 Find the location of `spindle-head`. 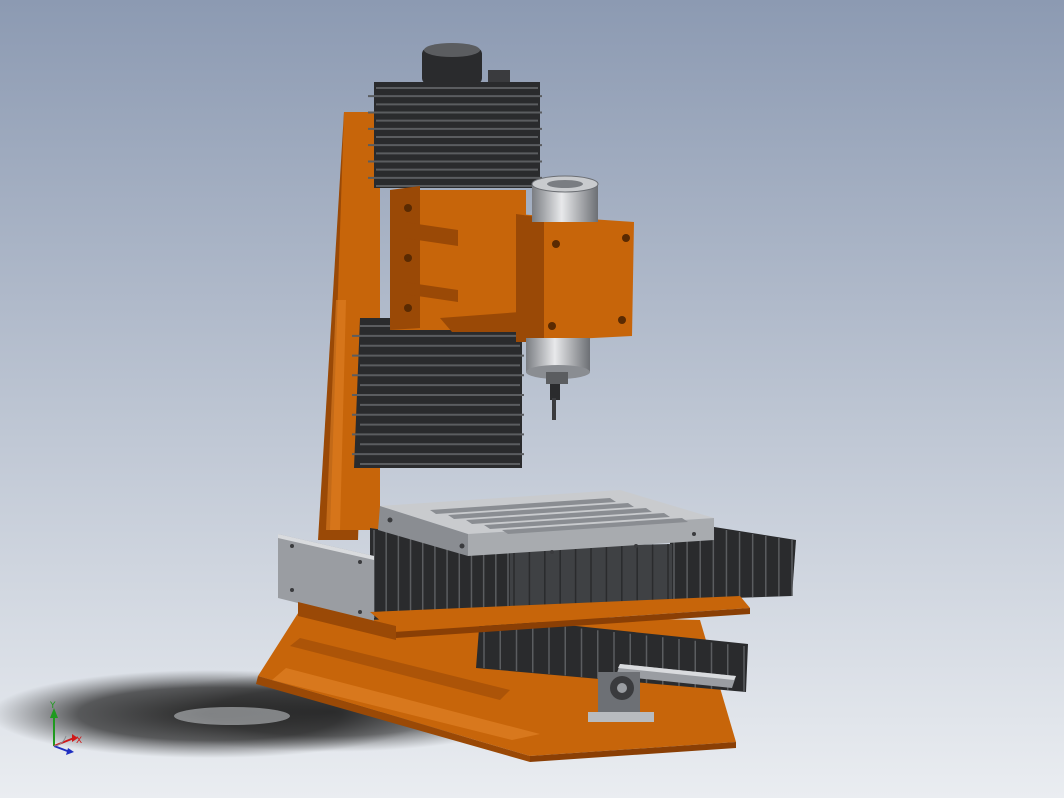

spindle-head is located at coordinates (575, 278).